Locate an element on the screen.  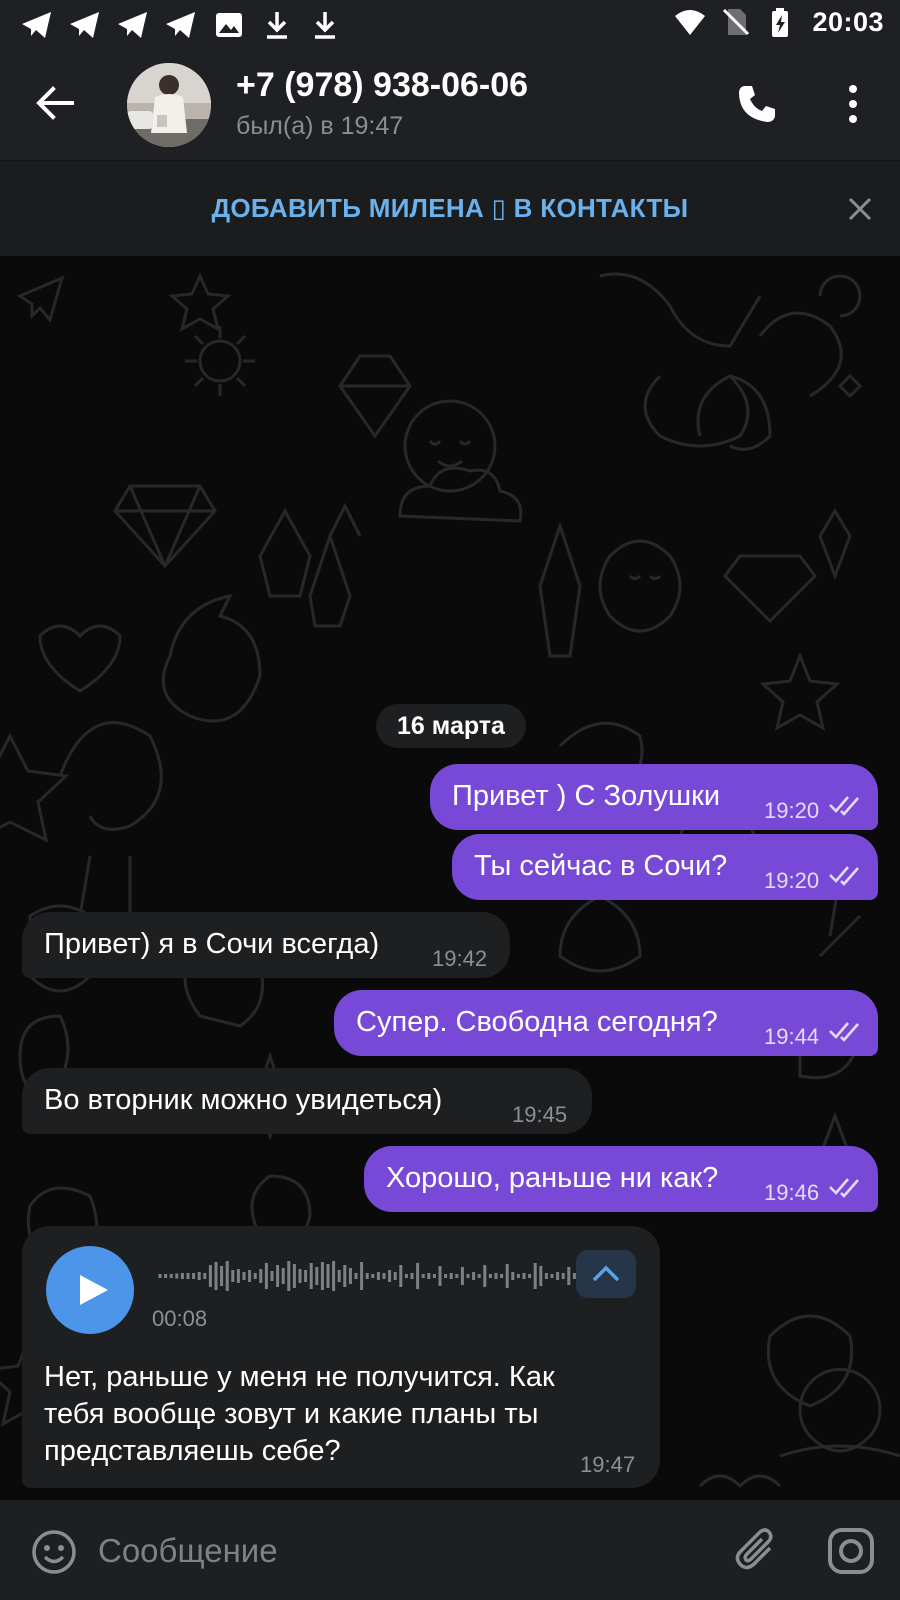
message-input-bar is located at coordinates (450, 1550).